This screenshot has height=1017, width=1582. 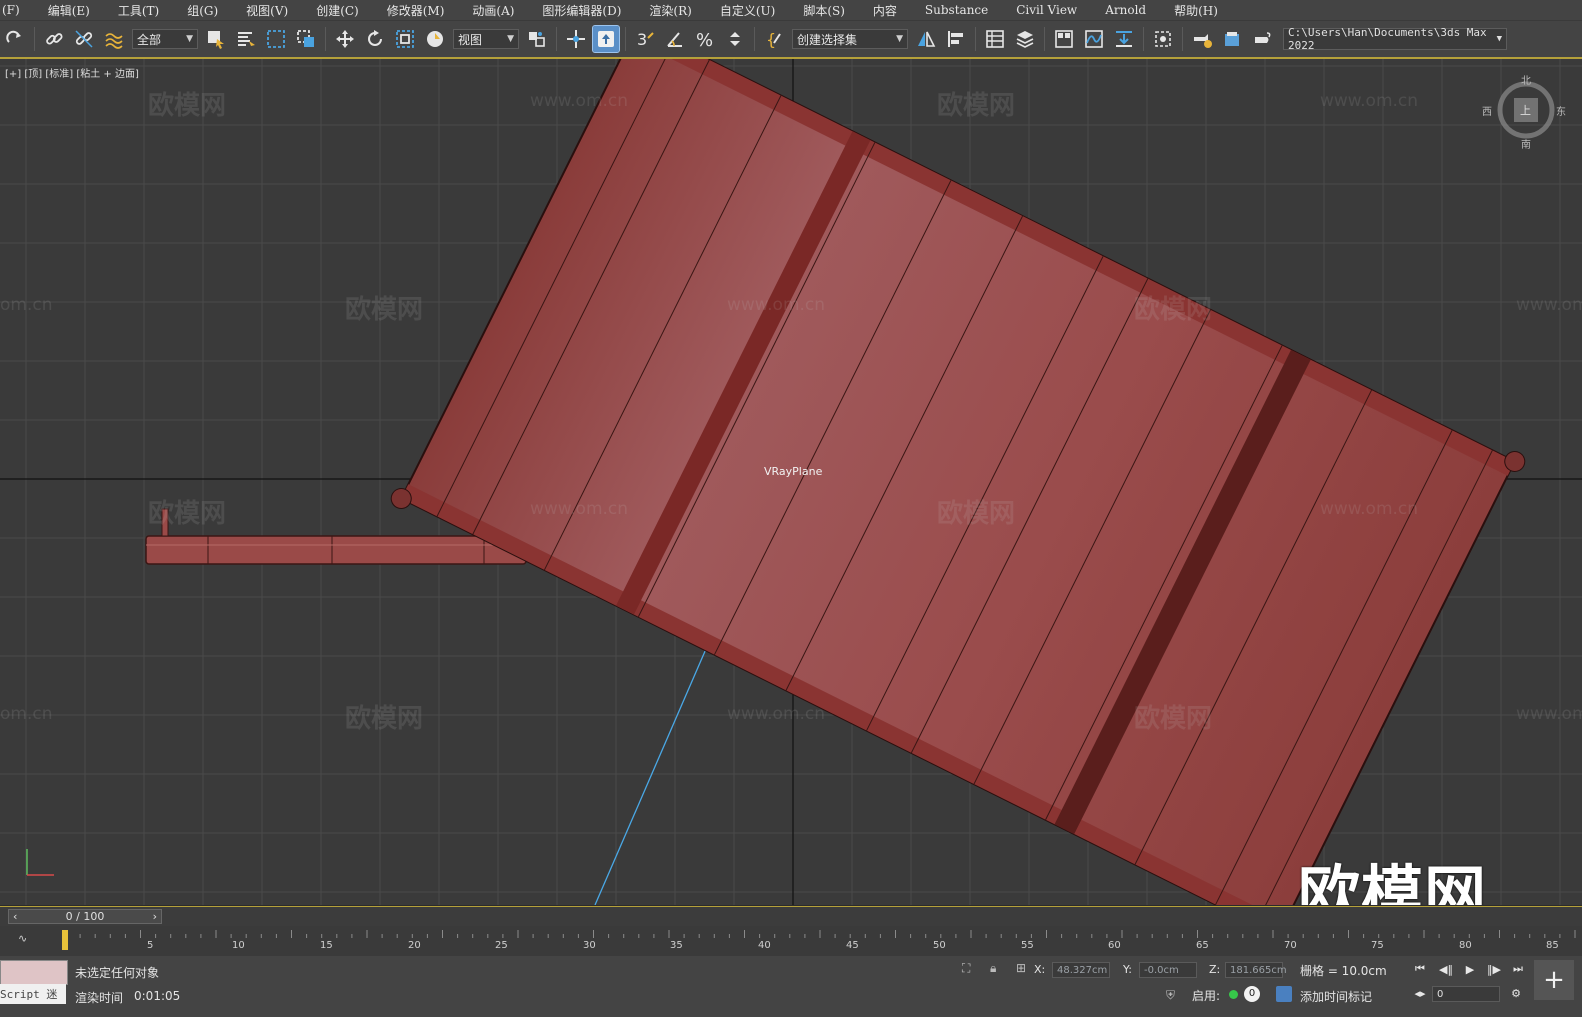 What do you see at coordinates (705, 39) in the screenshot?
I see `percent-snap-icon: %` at bounding box center [705, 39].